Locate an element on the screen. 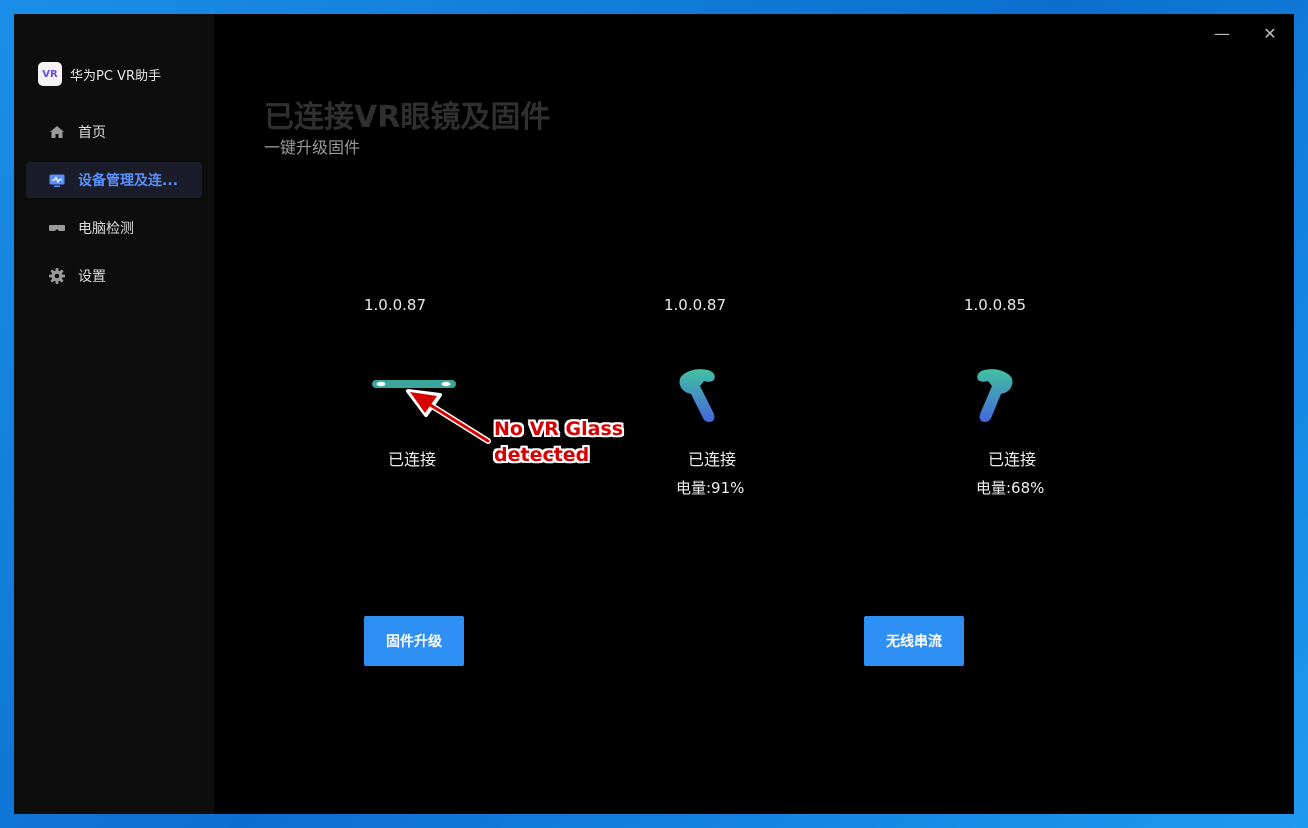 The height and width of the screenshot is (828, 1308). sidebar-item-pc-check: 电脑检测 is located at coordinates (114, 228).